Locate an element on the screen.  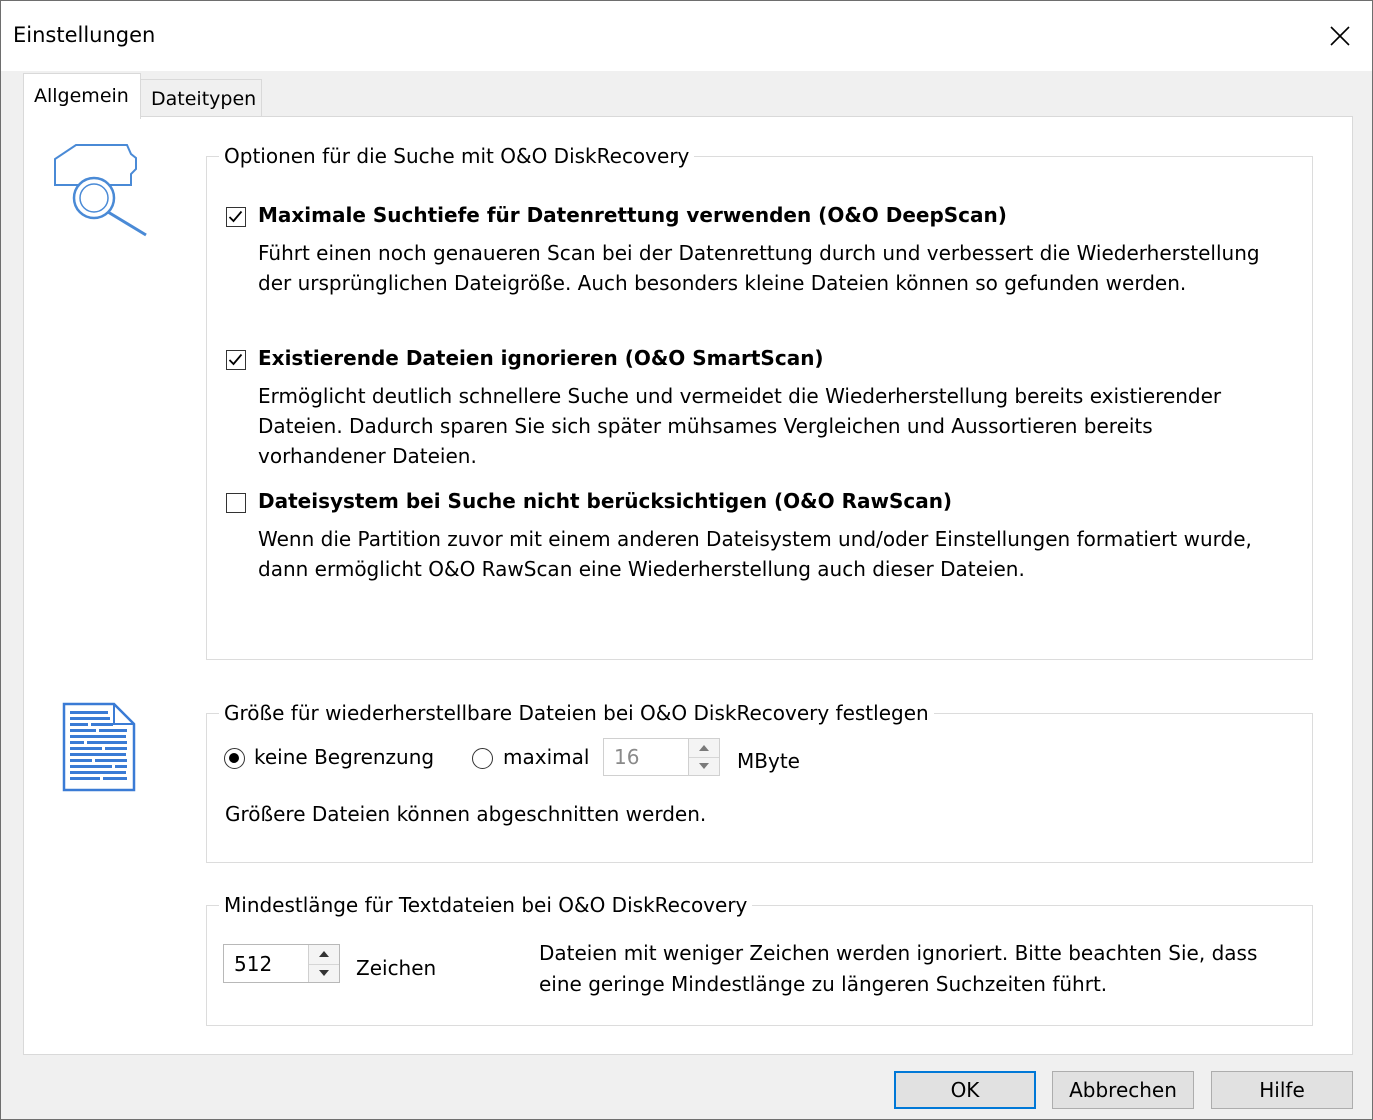
max-size-down-button is located at coordinates (704, 766).